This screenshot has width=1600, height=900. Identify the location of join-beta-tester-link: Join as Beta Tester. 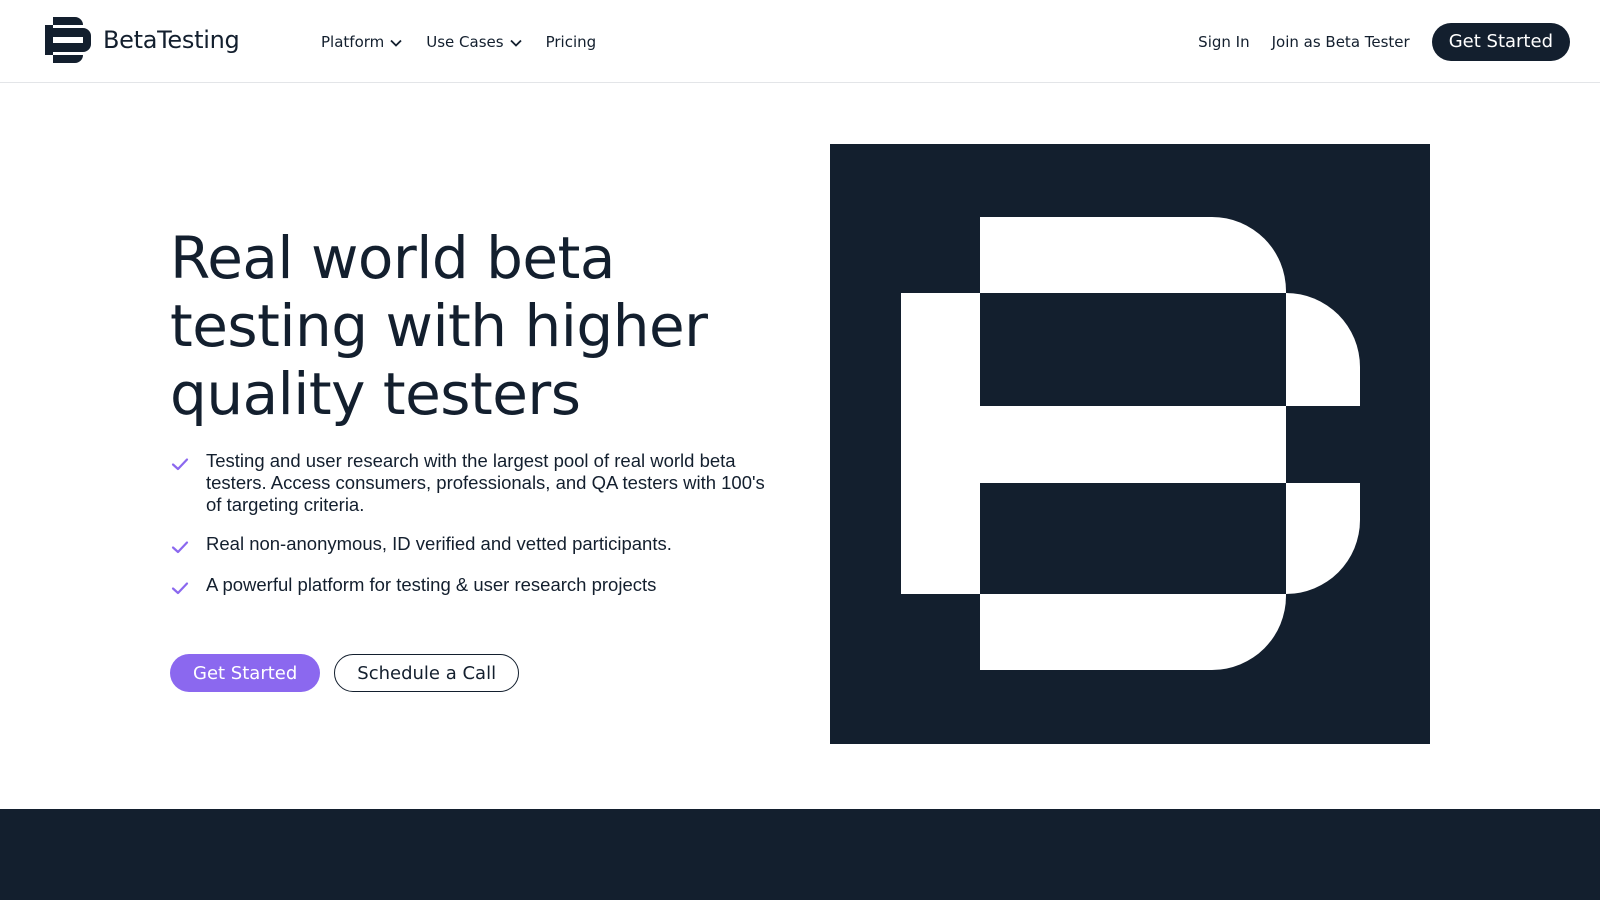
(1341, 42).